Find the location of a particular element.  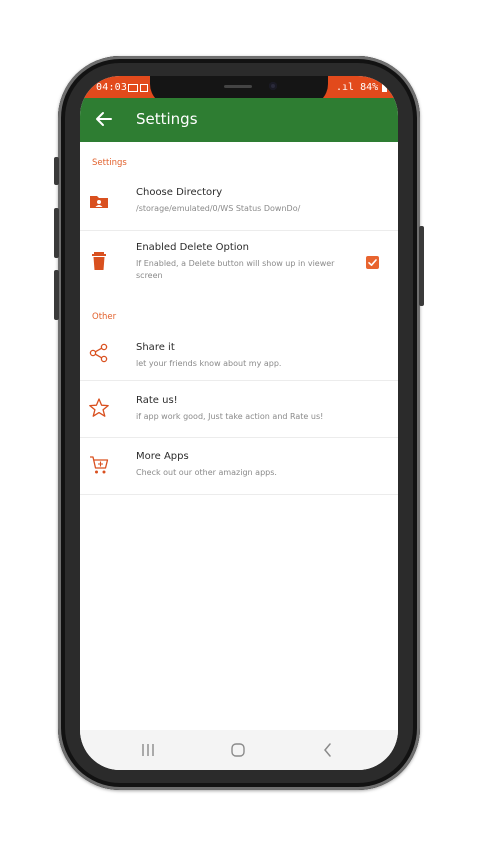

phone-volume-down-button is located at coordinates (56, 295).